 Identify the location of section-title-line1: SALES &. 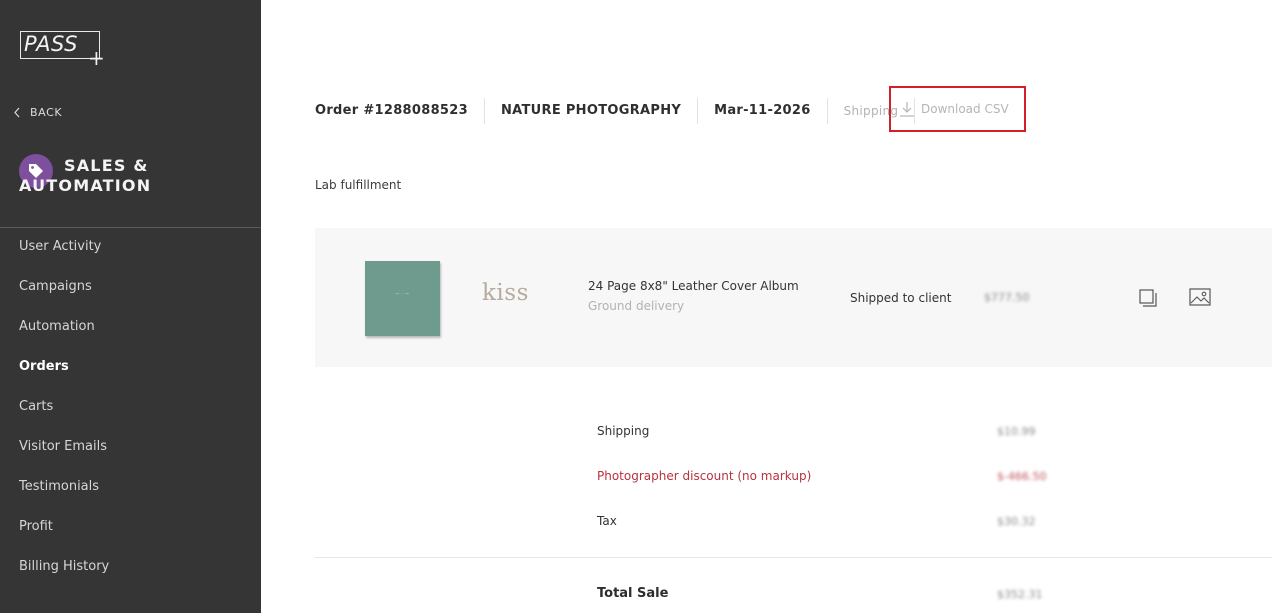
(106, 165).